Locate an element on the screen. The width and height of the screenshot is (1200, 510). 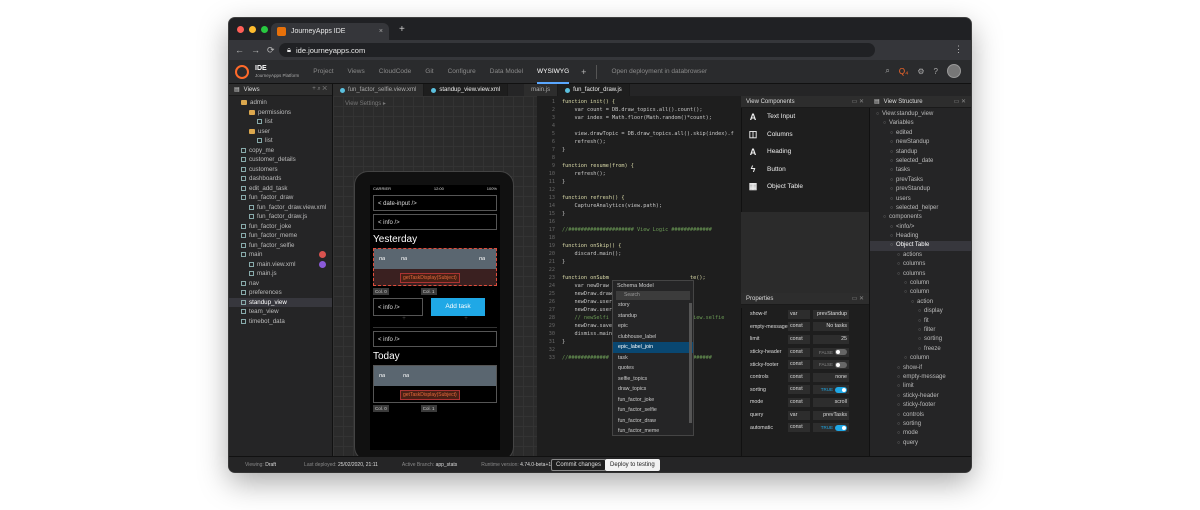
sidebar-item: main is located at coordinates (280, 255).